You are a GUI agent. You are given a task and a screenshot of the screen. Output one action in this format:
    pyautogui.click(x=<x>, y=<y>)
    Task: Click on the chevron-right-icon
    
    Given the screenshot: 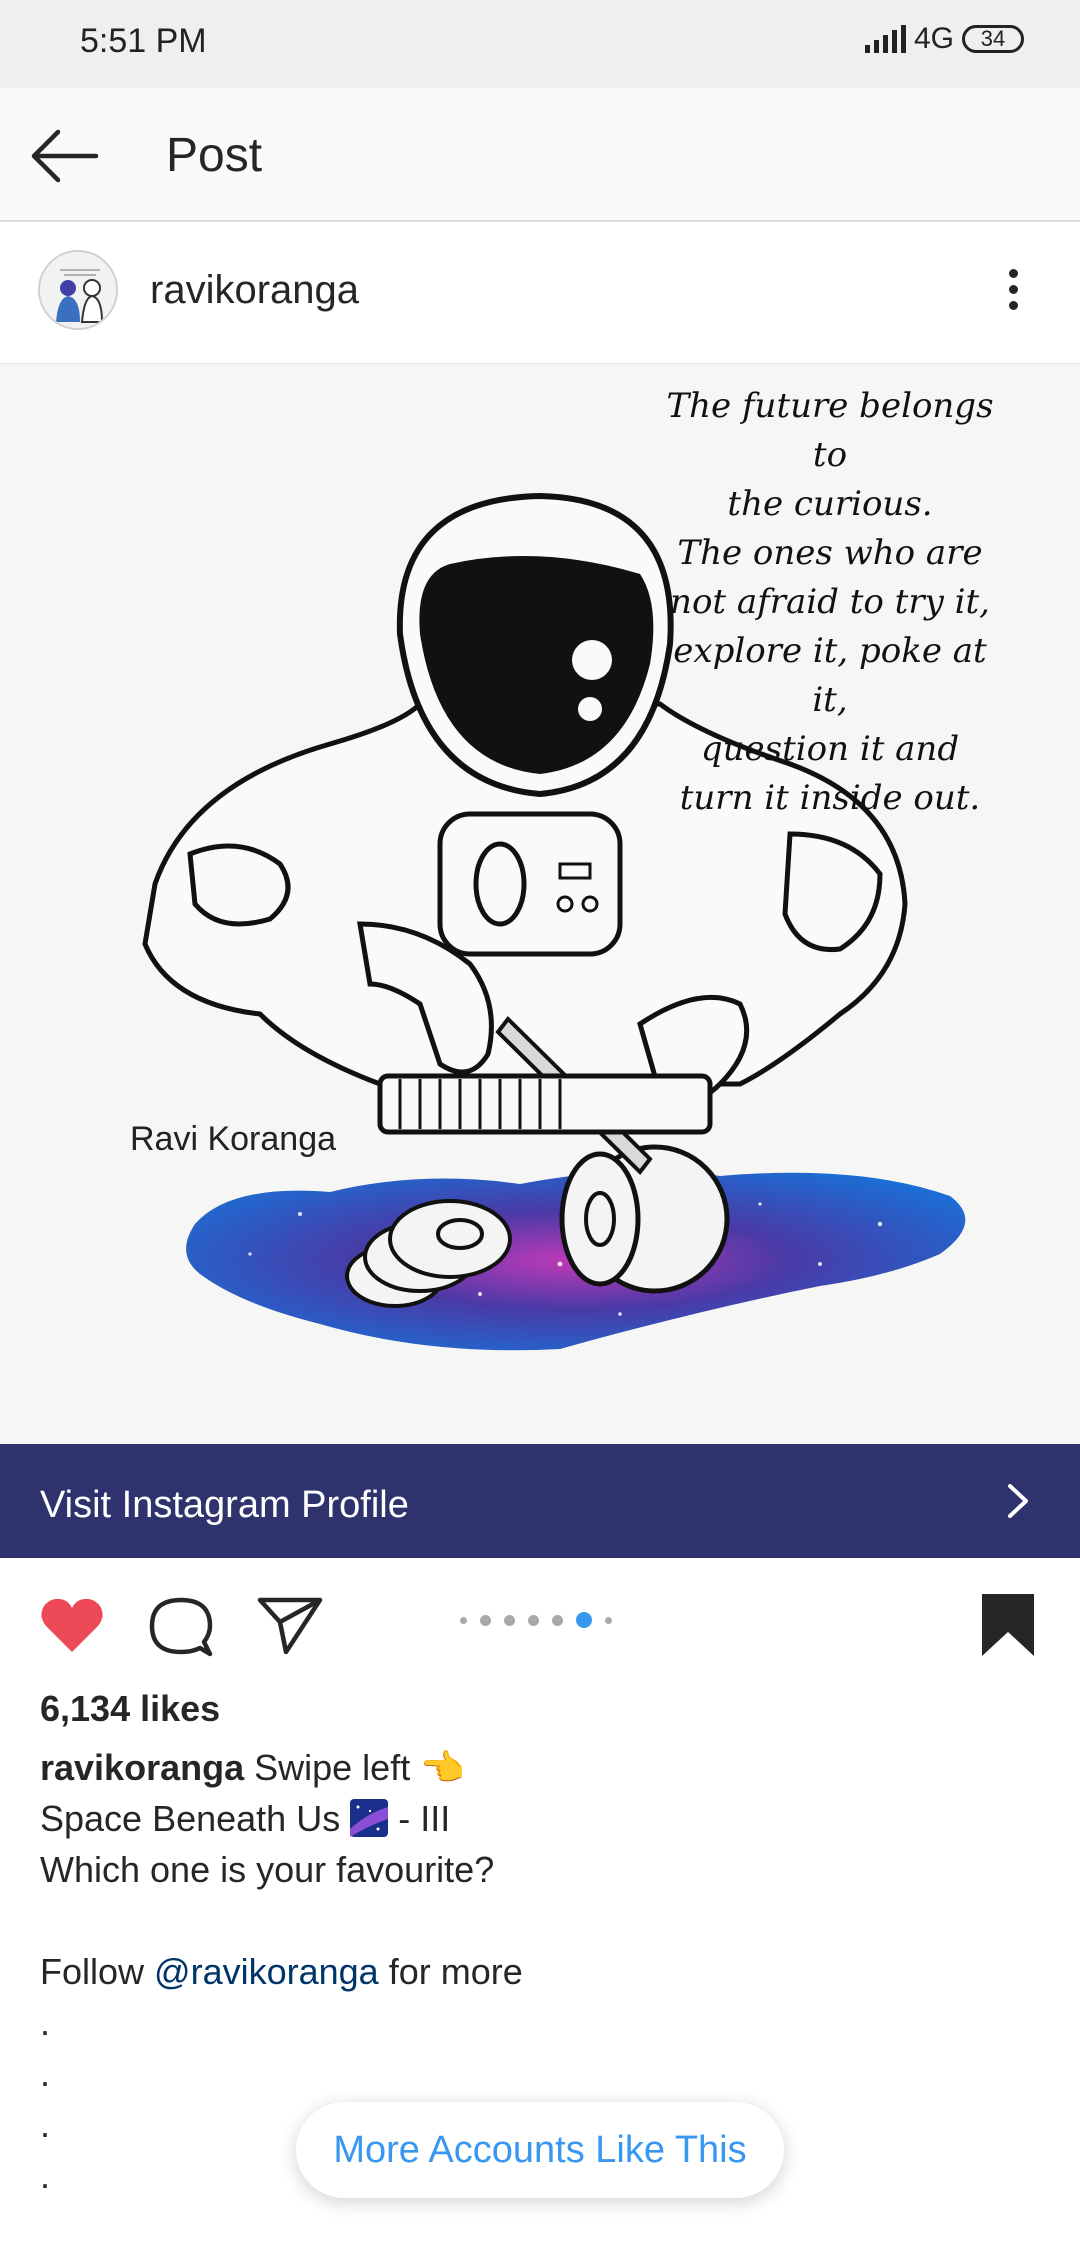 What is the action you would take?
    pyautogui.click(x=1018, y=1501)
    